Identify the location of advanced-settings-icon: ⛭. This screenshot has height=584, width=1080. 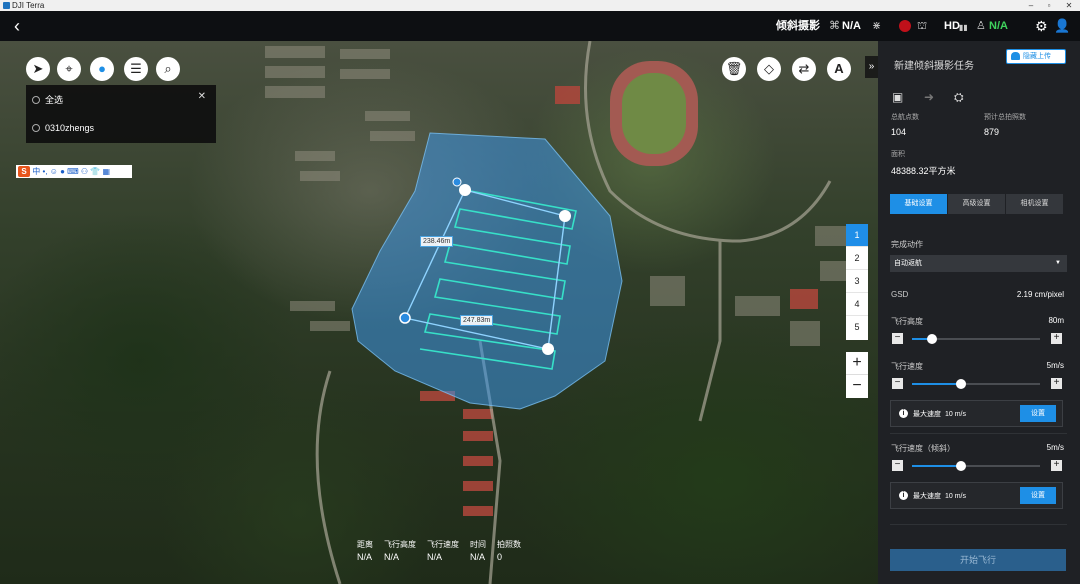
(959, 97).